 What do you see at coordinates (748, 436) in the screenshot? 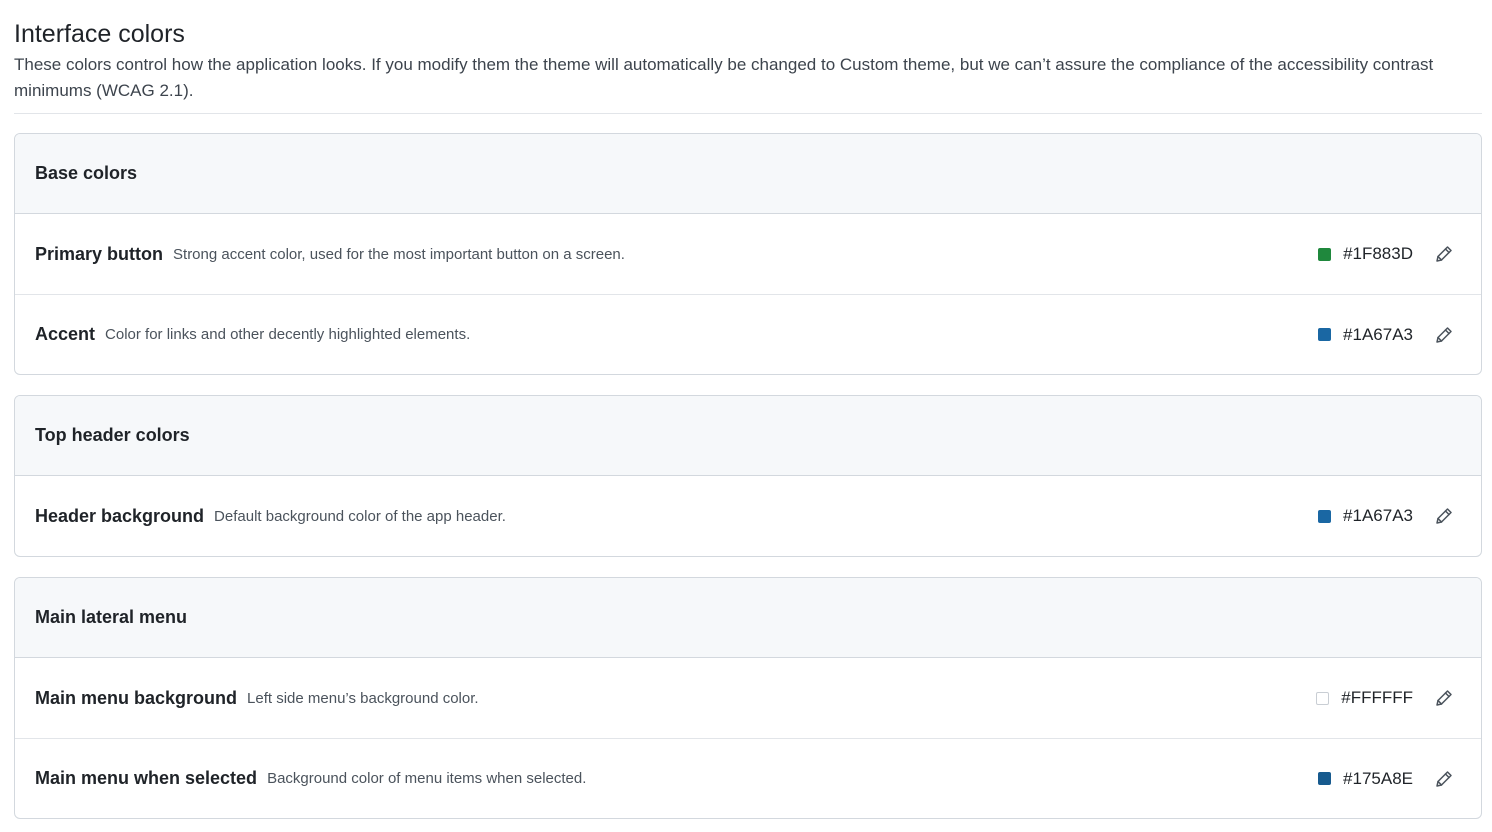
I see `section-title: Top header colors` at bounding box center [748, 436].